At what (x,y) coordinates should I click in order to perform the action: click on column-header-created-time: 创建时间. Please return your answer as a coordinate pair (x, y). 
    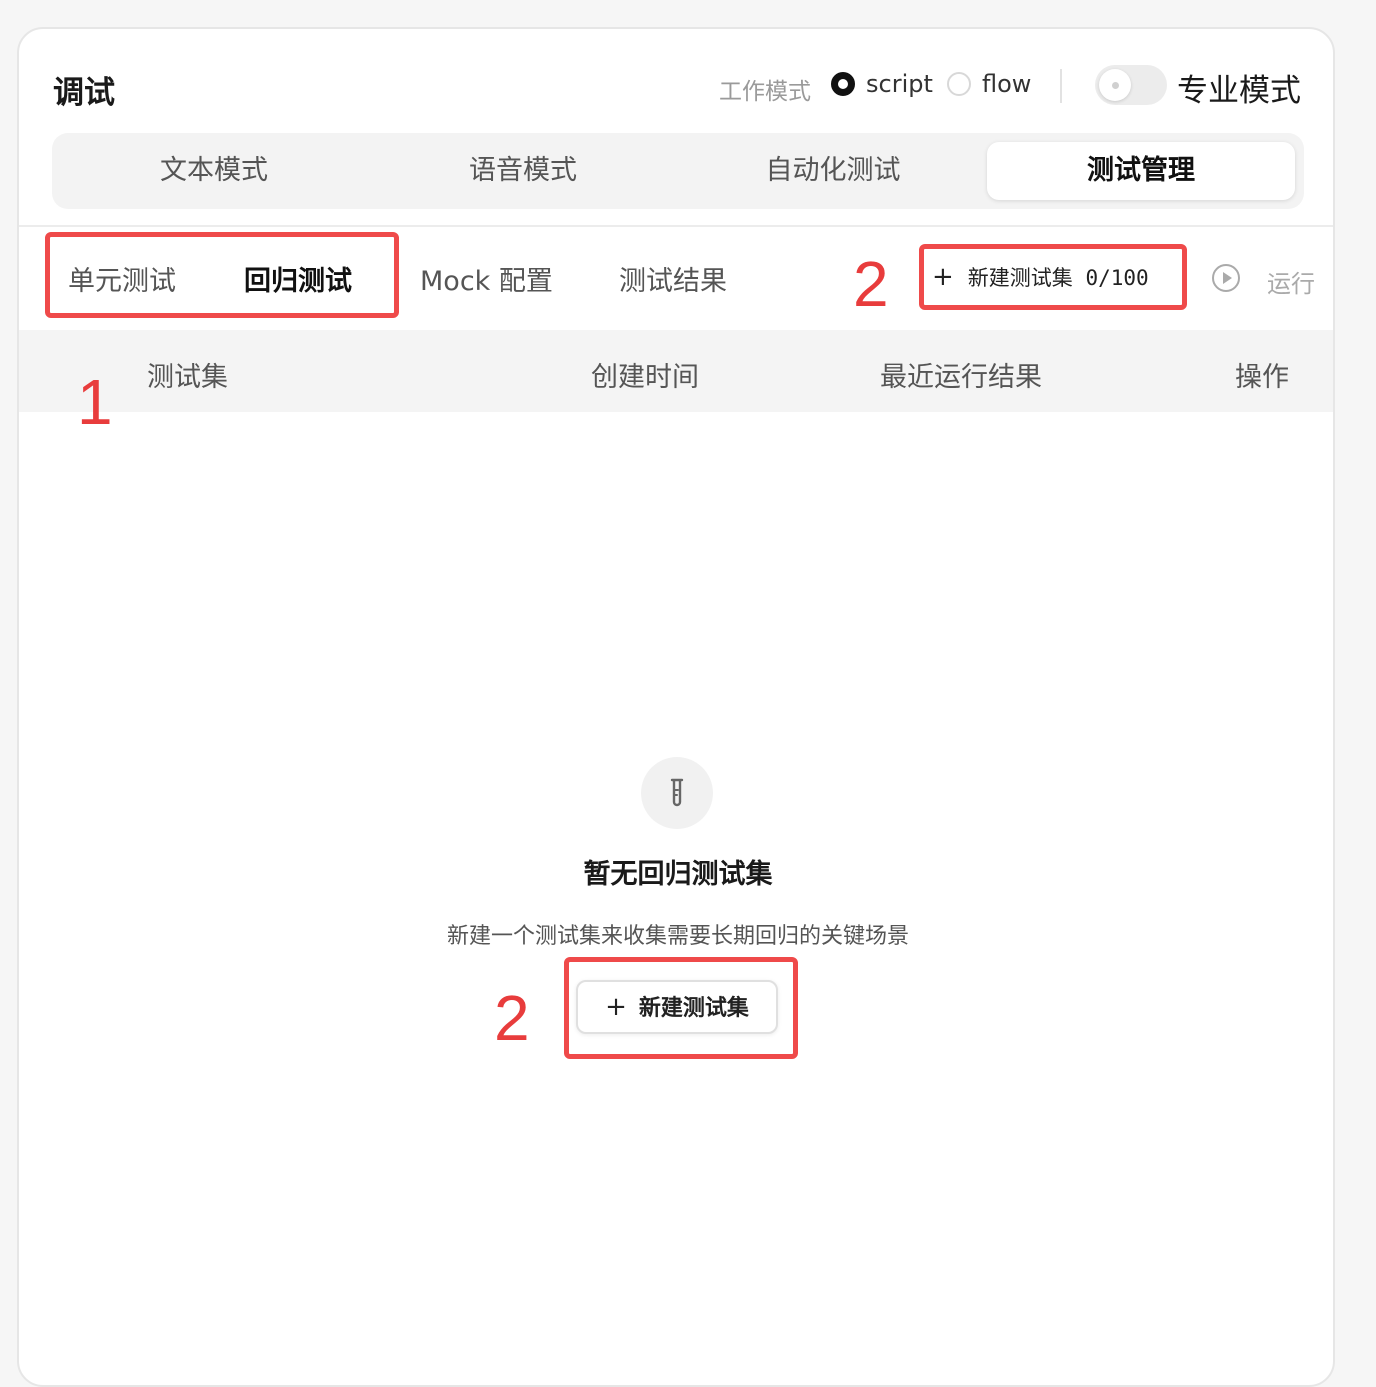
    Looking at the image, I should click on (645, 377).